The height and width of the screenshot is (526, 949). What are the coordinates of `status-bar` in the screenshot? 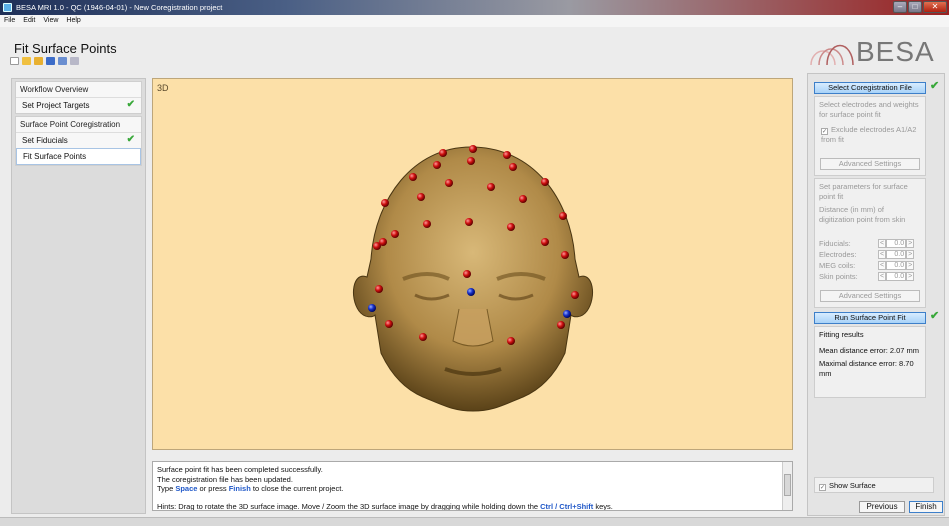 It's located at (474, 521).